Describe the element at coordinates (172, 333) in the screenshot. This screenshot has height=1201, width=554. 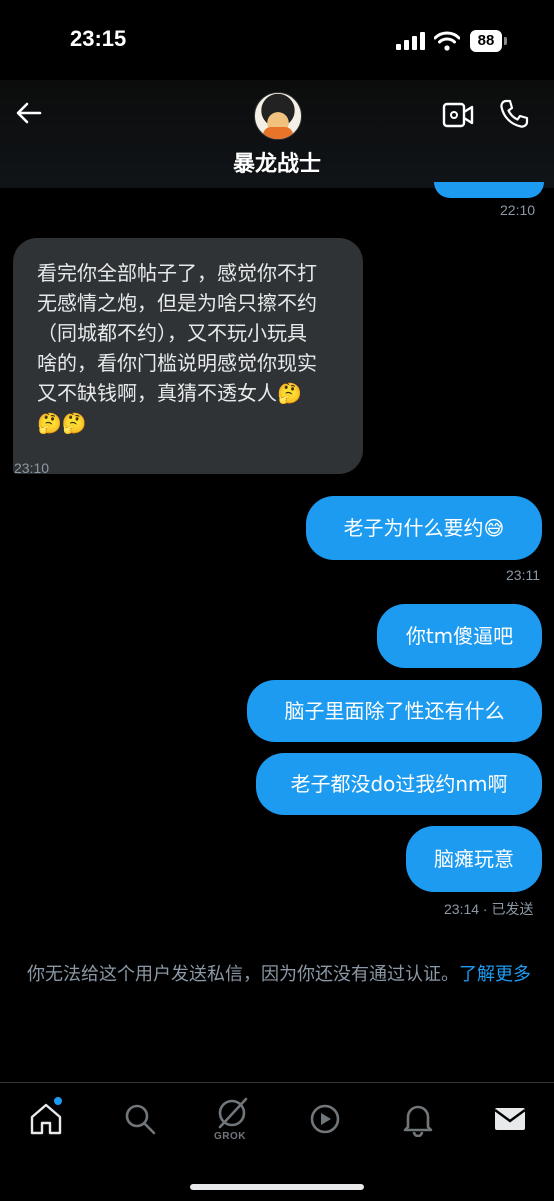
I see `message-line: （同城都不约），又不玩小玩具` at that location.